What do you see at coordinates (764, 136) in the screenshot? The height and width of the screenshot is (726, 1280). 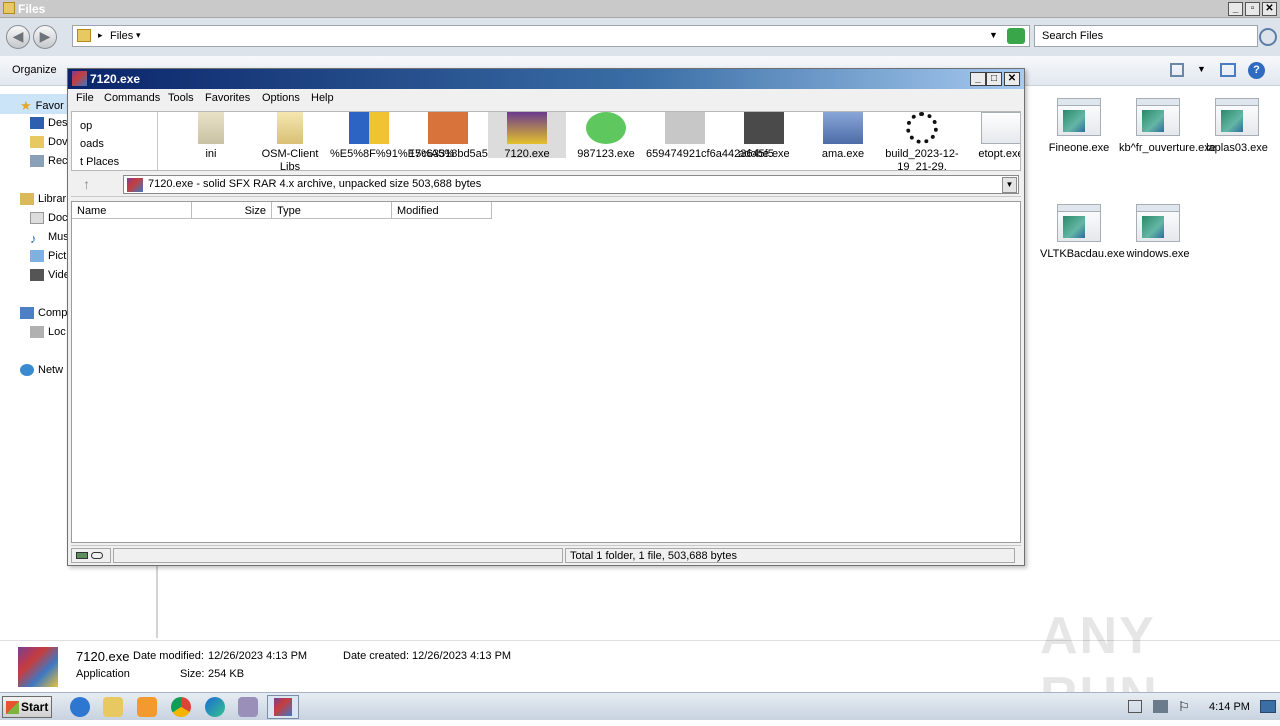 I see `strip-item: adobe.exe` at bounding box center [764, 136].